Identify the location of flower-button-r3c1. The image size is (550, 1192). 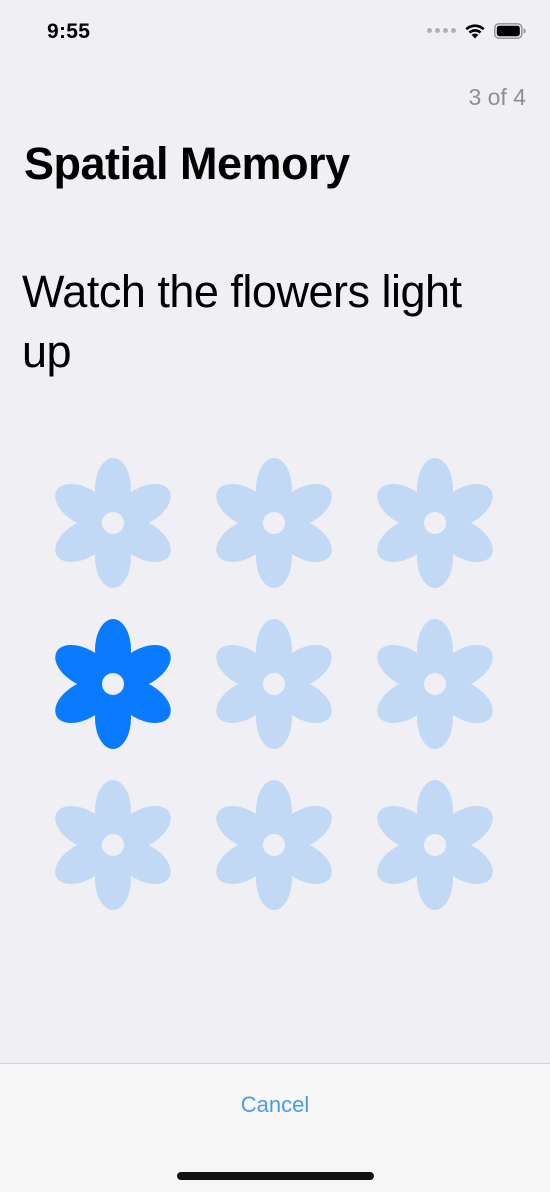
(113, 845).